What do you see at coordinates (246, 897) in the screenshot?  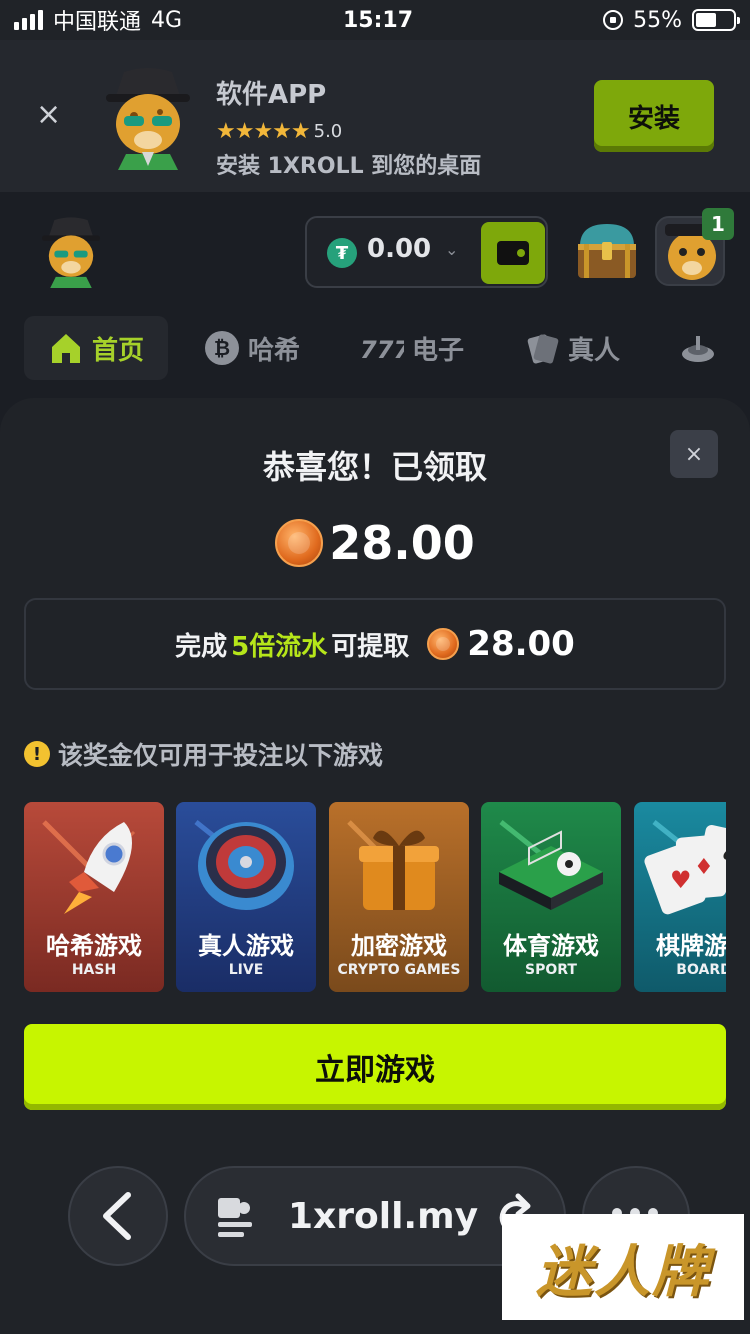 I see `game-card-live: 真人游戏 LIVE` at bounding box center [246, 897].